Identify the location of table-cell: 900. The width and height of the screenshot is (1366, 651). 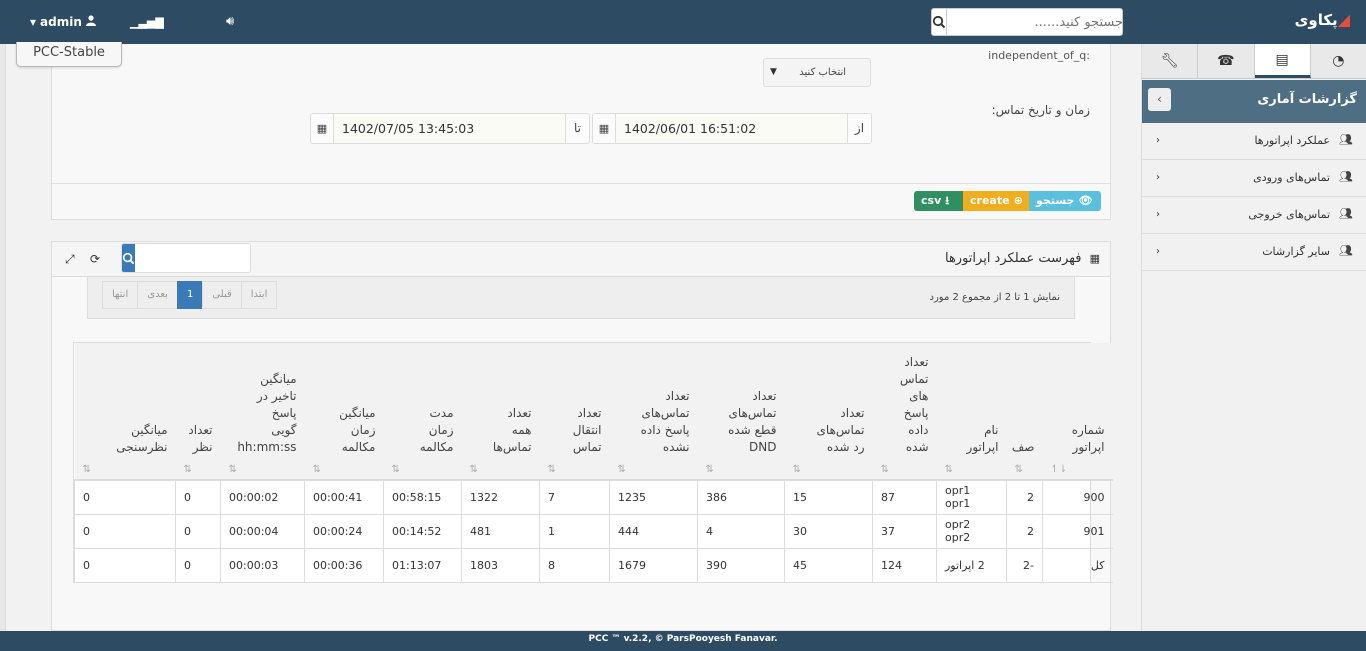
(1077, 497).